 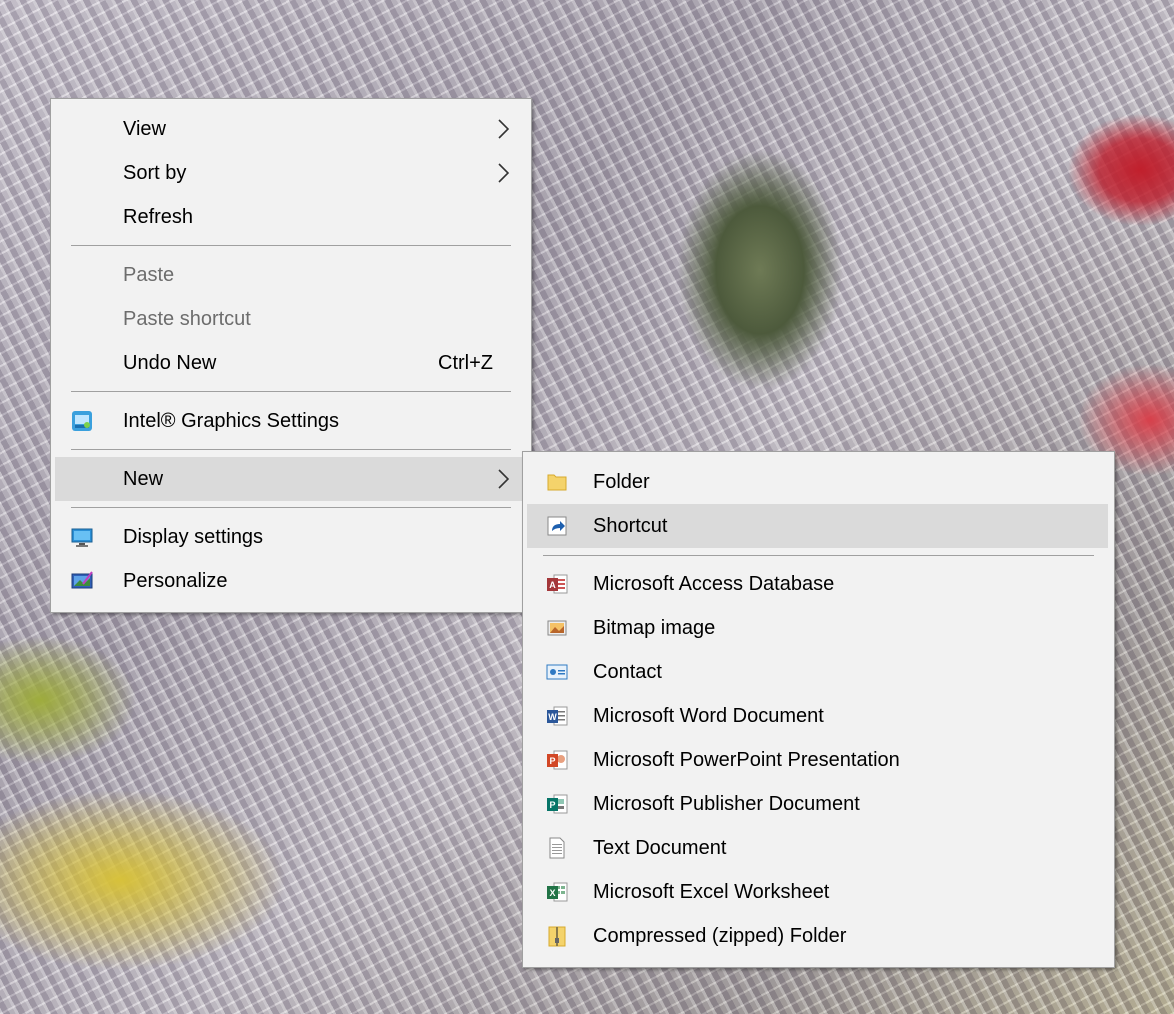 What do you see at coordinates (708, 715) in the screenshot?
I see `submenu-item-label: Microsoft Word Document` at bounding box center [708, 715].